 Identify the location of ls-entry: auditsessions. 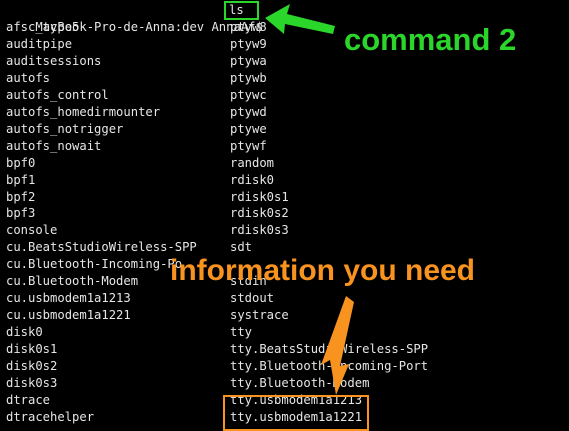
(54, 61).